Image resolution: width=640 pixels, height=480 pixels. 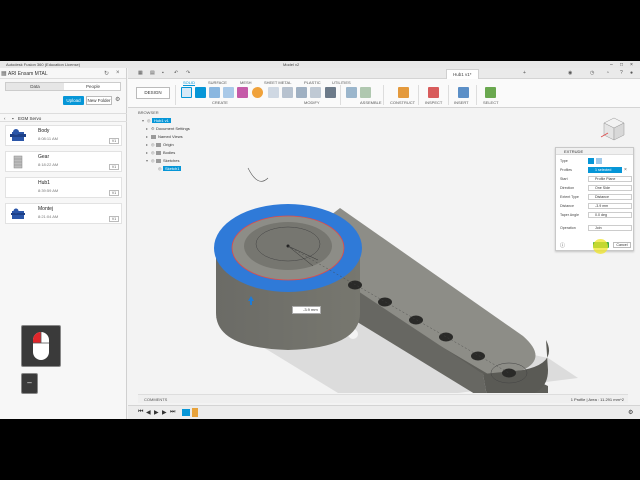 What do you see at coordinates (462, 74) in the screenshot?
I see `document-tab: Hub1 v1*` at bounding box center [462, 74].